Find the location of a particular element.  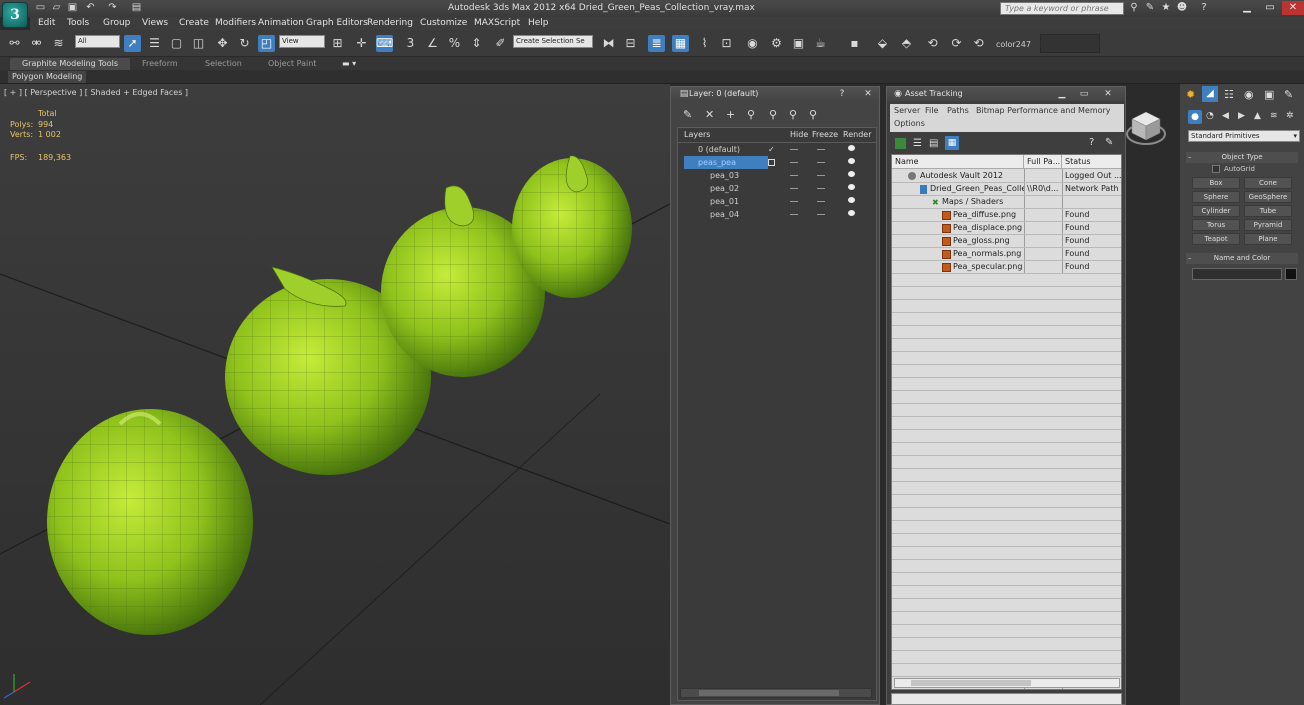

object-type-rollout: – Object Type is located at coordinates (1242, 157).